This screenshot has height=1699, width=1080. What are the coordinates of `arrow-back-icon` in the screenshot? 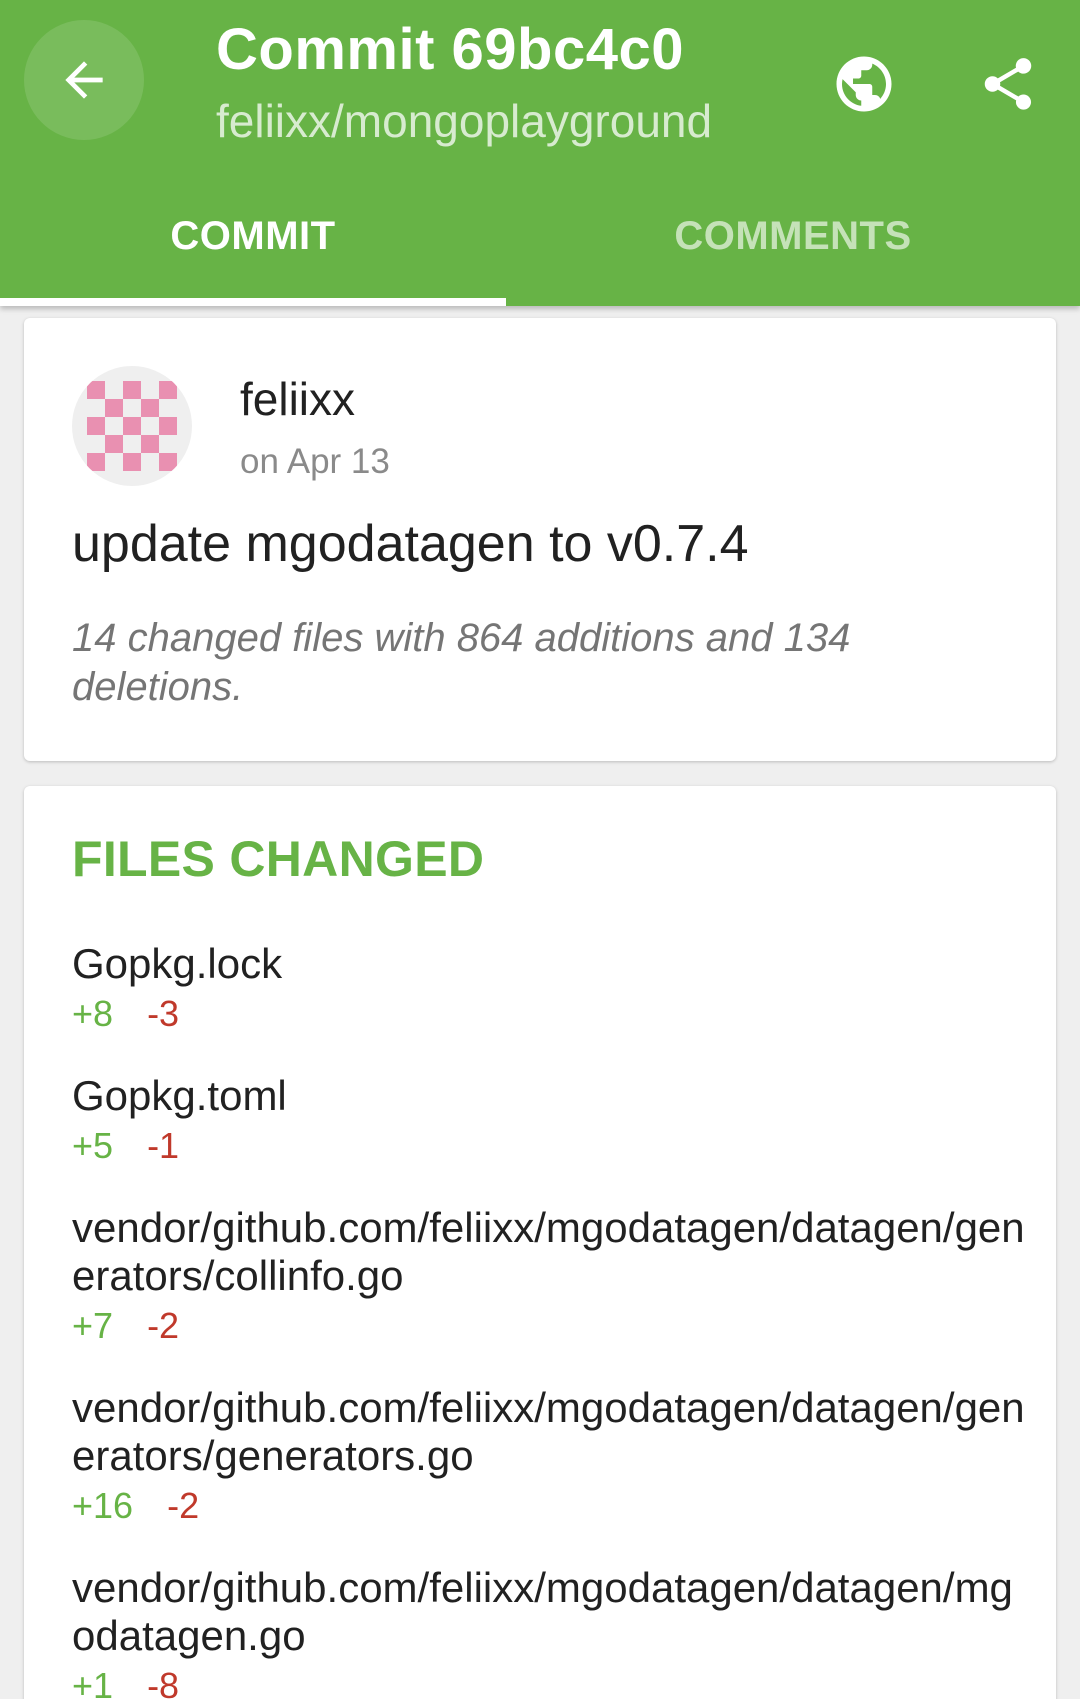 It's located at (84, 80).